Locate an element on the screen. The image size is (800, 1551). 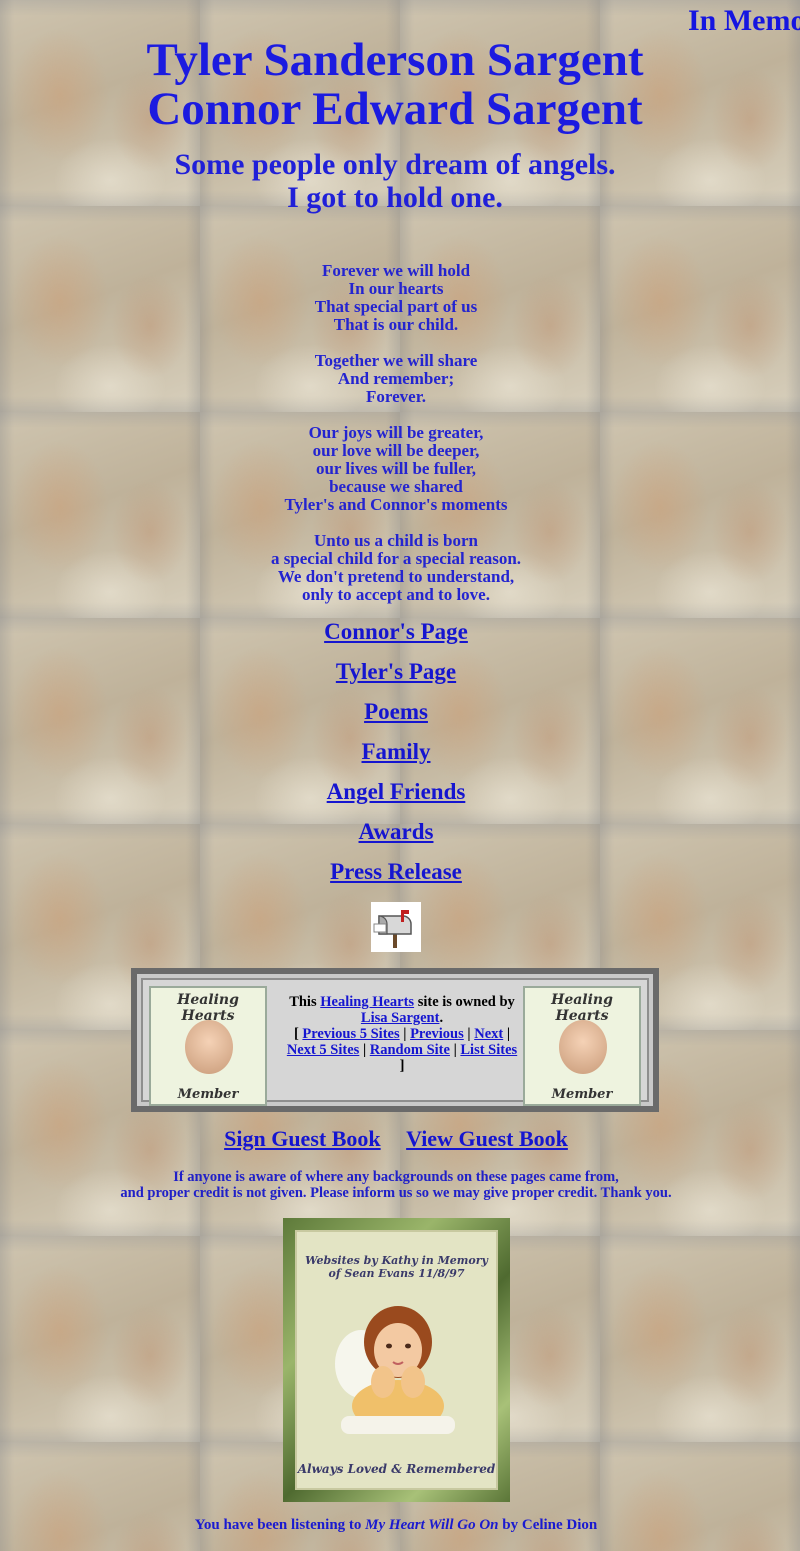
ring-bracket-close: ] is located at coordinates (402, 1066).